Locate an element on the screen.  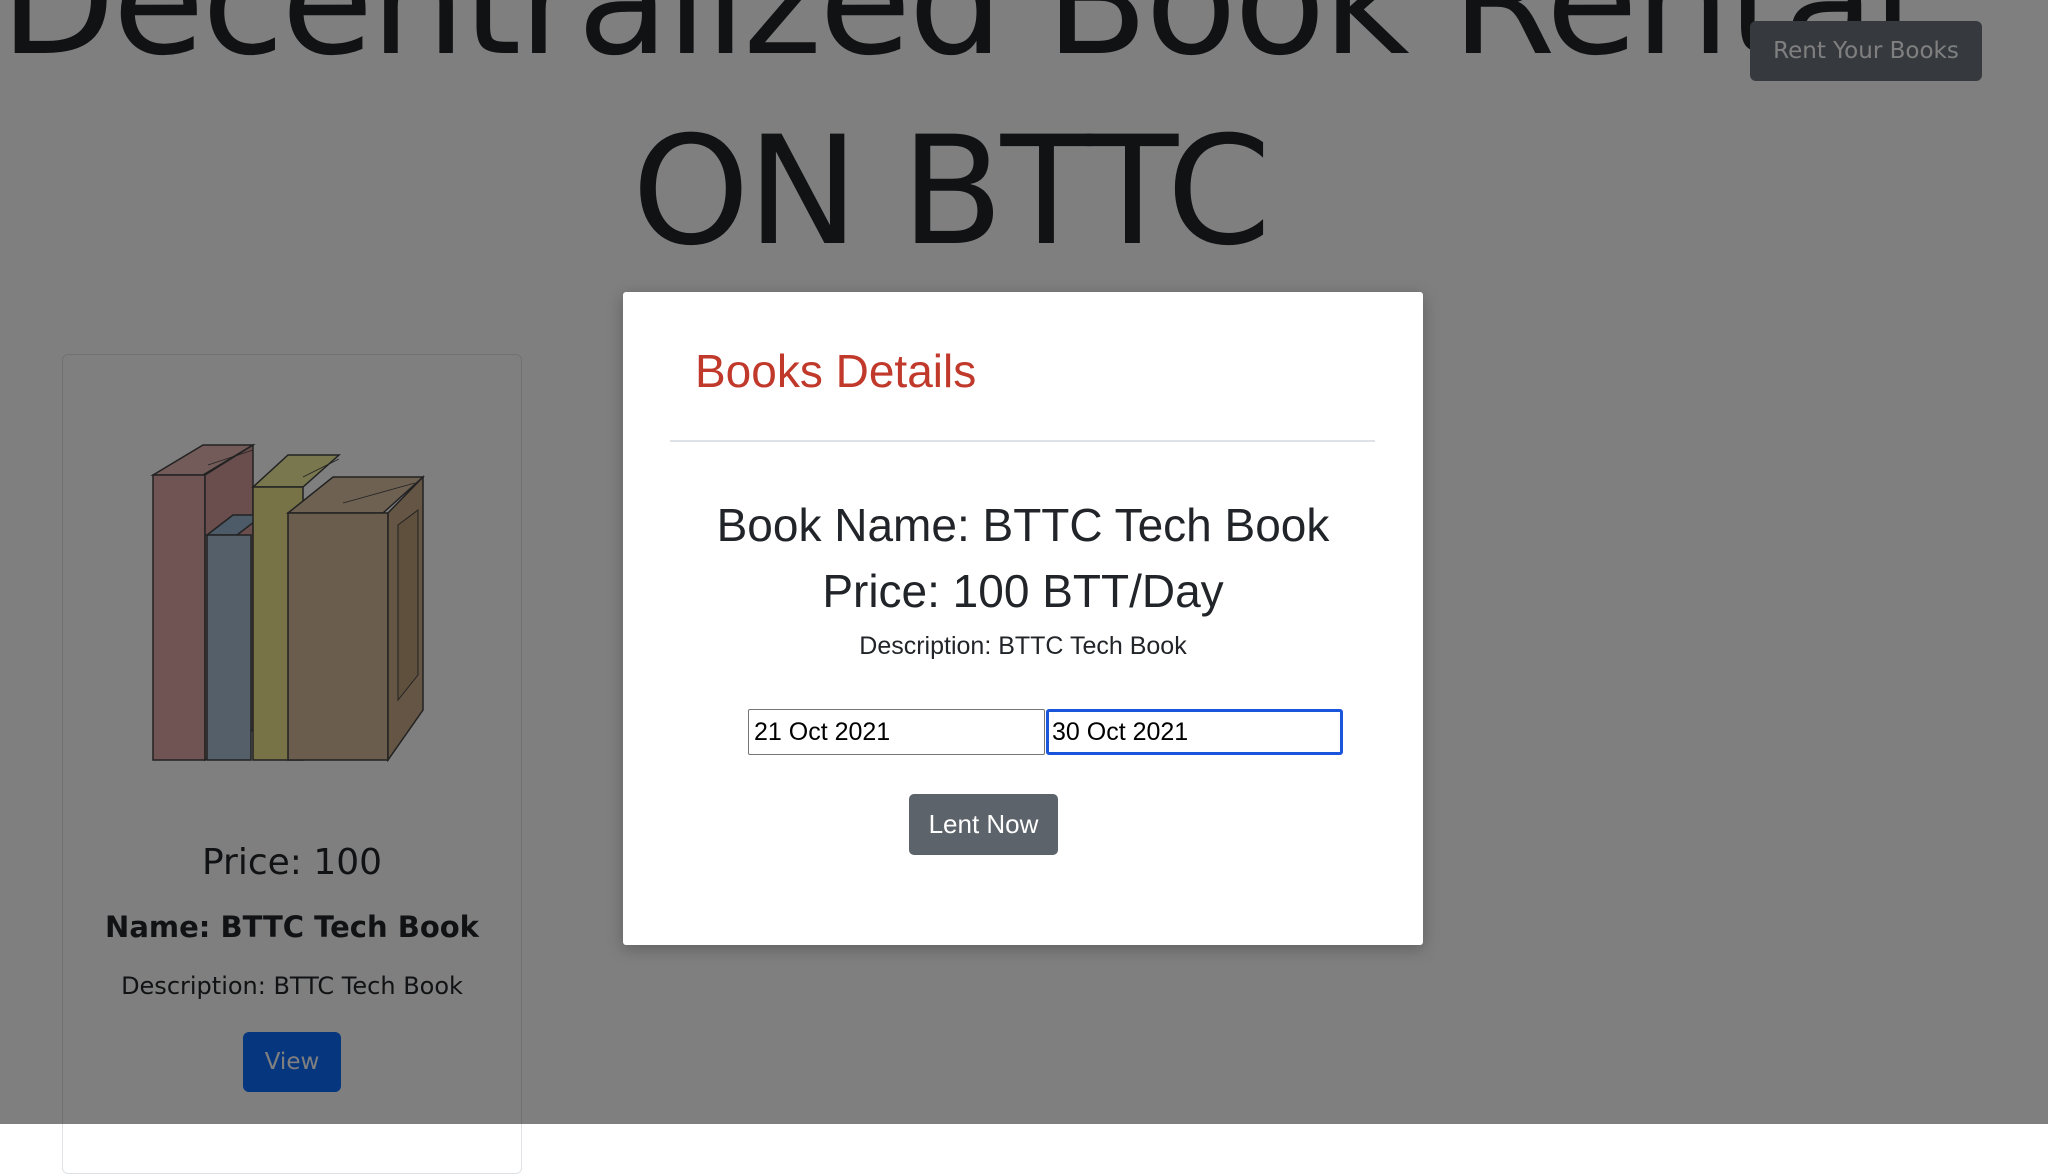
end-date-input is located at coordinates (1194, 732).